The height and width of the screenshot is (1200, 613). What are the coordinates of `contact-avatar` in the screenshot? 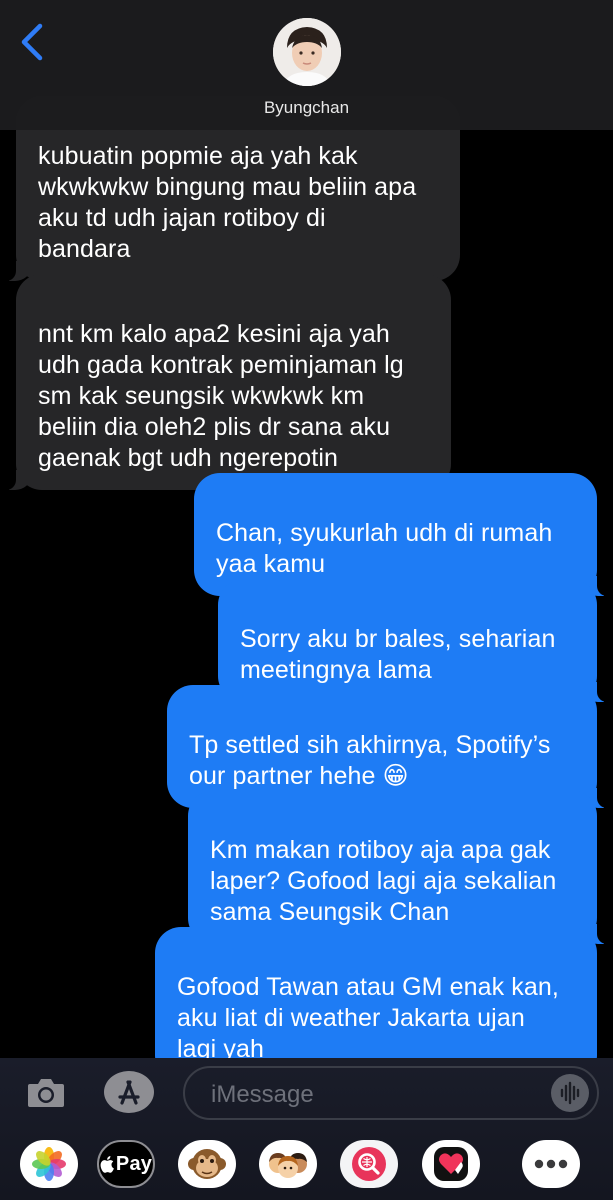 It's located at (307, 52).